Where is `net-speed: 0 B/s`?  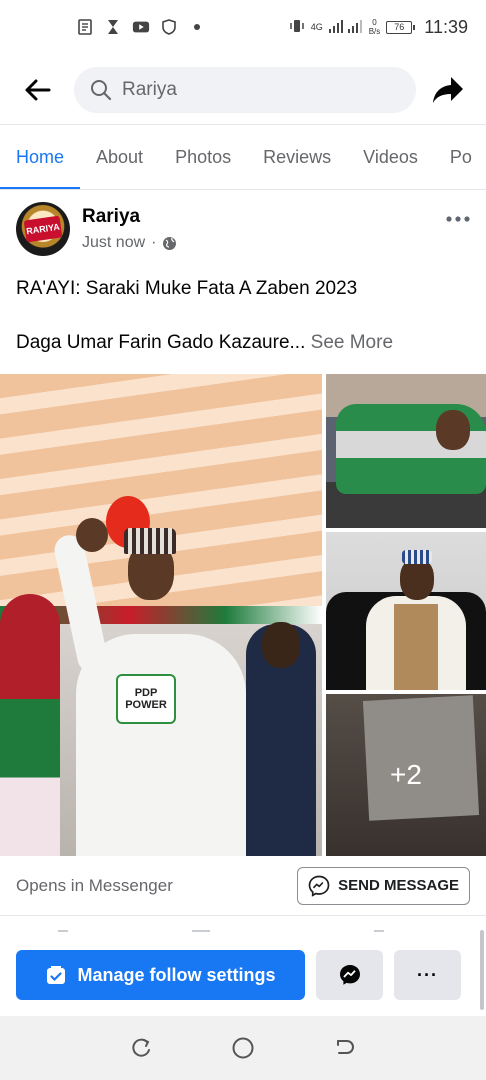
net-speed: 0 B/s is located at coordinates (375, 27).